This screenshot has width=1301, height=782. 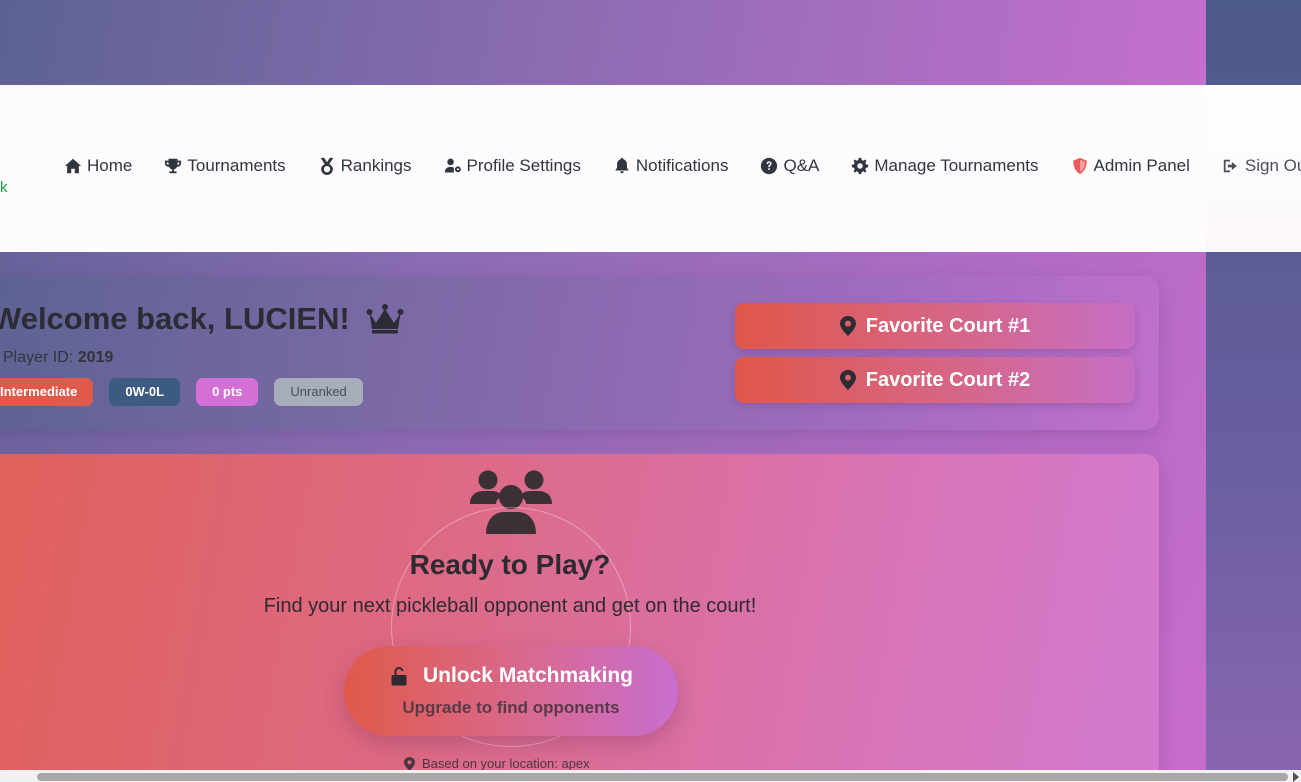 What do you see at coordinates (181, 392) in the screenshot?
I see `player-badges: Intermediate 0W-0L 0 pts Unranked` at bounding box center [181, 392].